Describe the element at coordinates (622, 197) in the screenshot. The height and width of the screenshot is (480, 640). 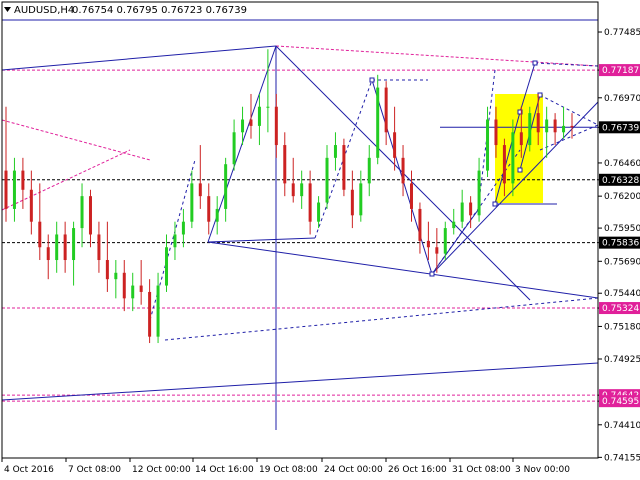
I see `y-tick-label: 0.76200` at that location.